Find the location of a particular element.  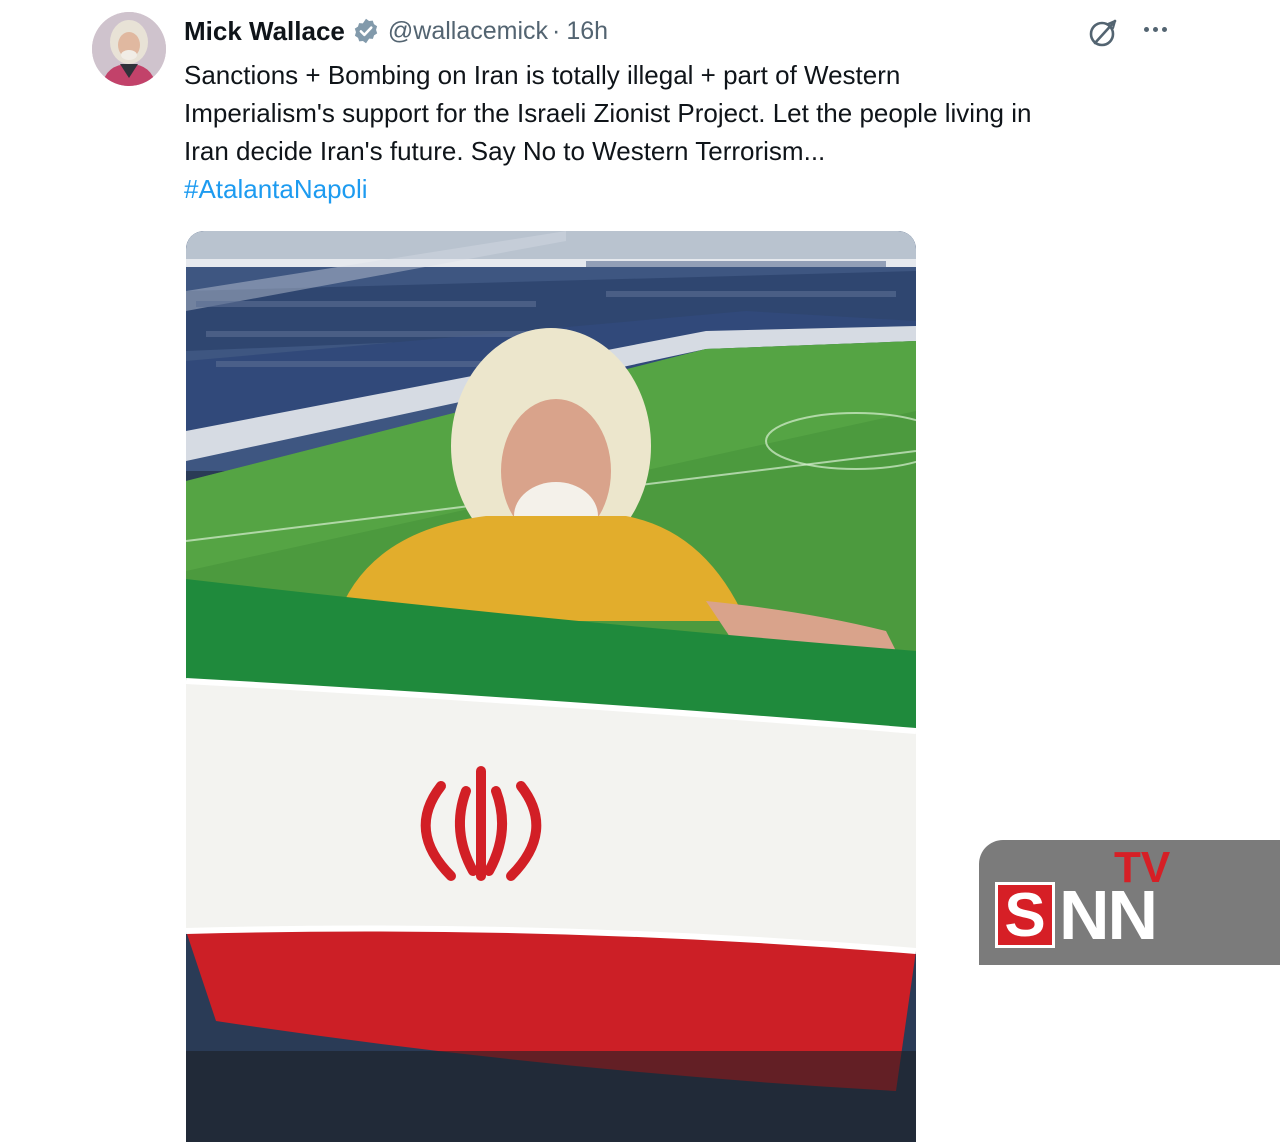

snn-s-letter: S is located at coordinates (1025, 915).